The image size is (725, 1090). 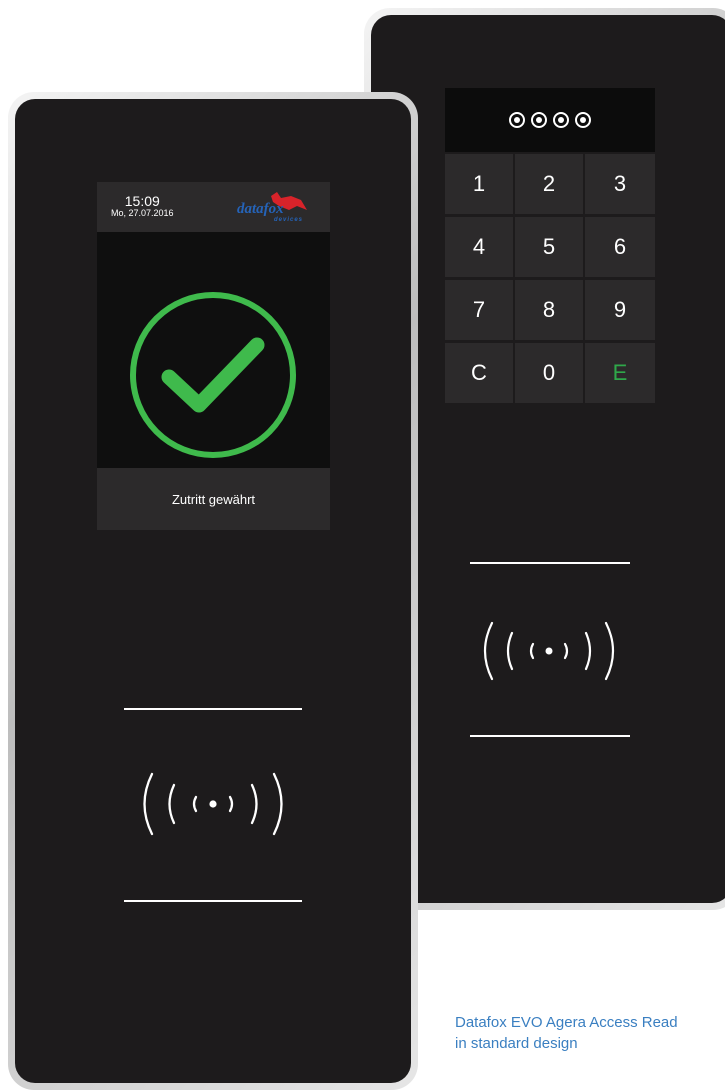 I want to click on key-8: 8, so click(x=549, y=310).